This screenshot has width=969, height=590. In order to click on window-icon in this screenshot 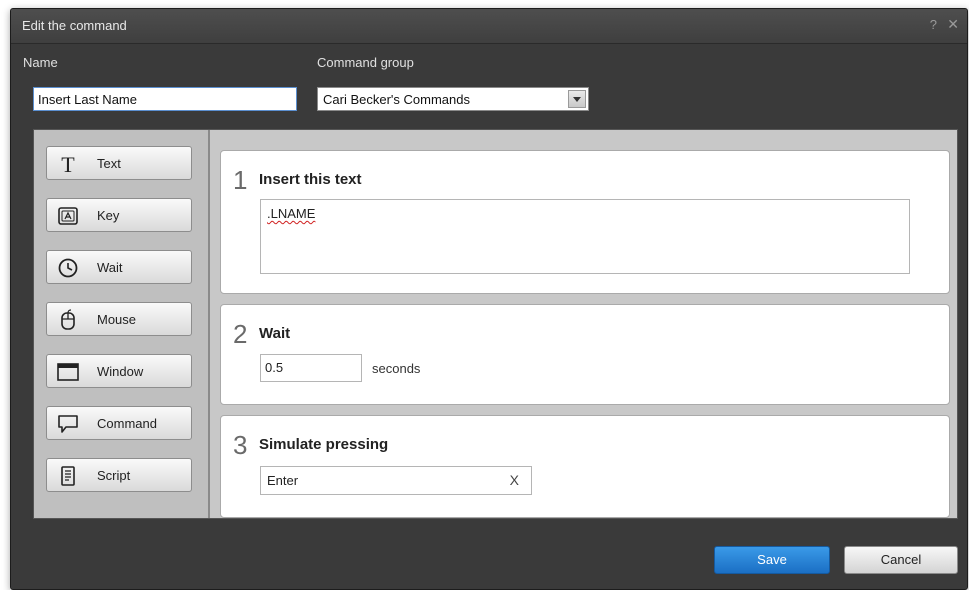, I will do `click(68, 372)`.